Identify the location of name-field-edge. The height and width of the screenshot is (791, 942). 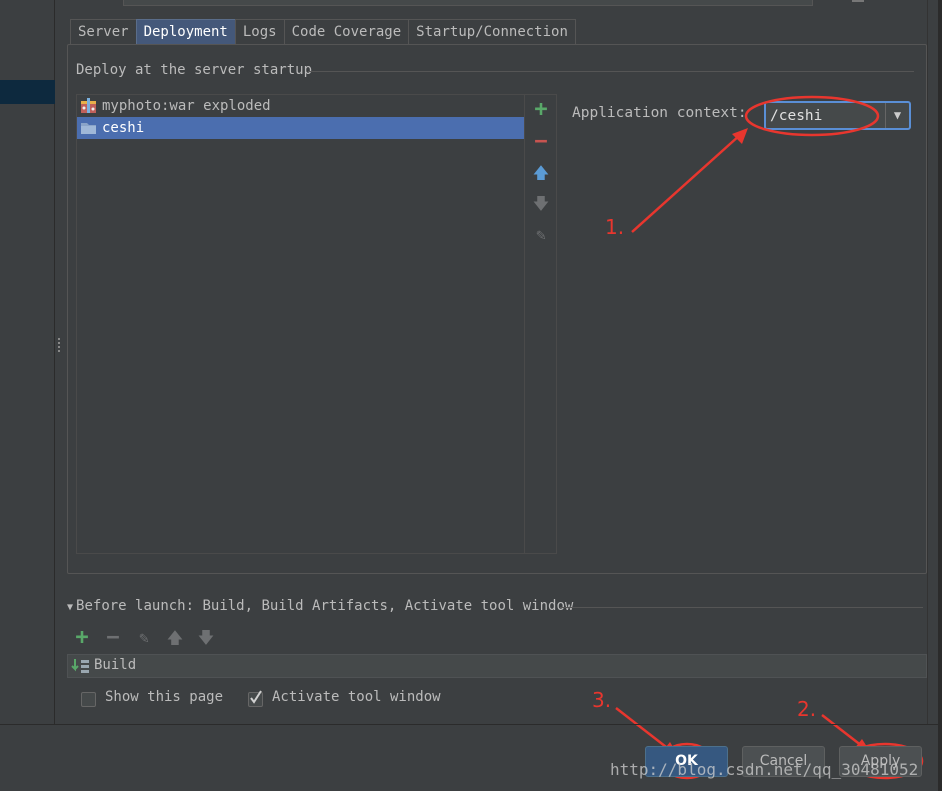
(468, 3).